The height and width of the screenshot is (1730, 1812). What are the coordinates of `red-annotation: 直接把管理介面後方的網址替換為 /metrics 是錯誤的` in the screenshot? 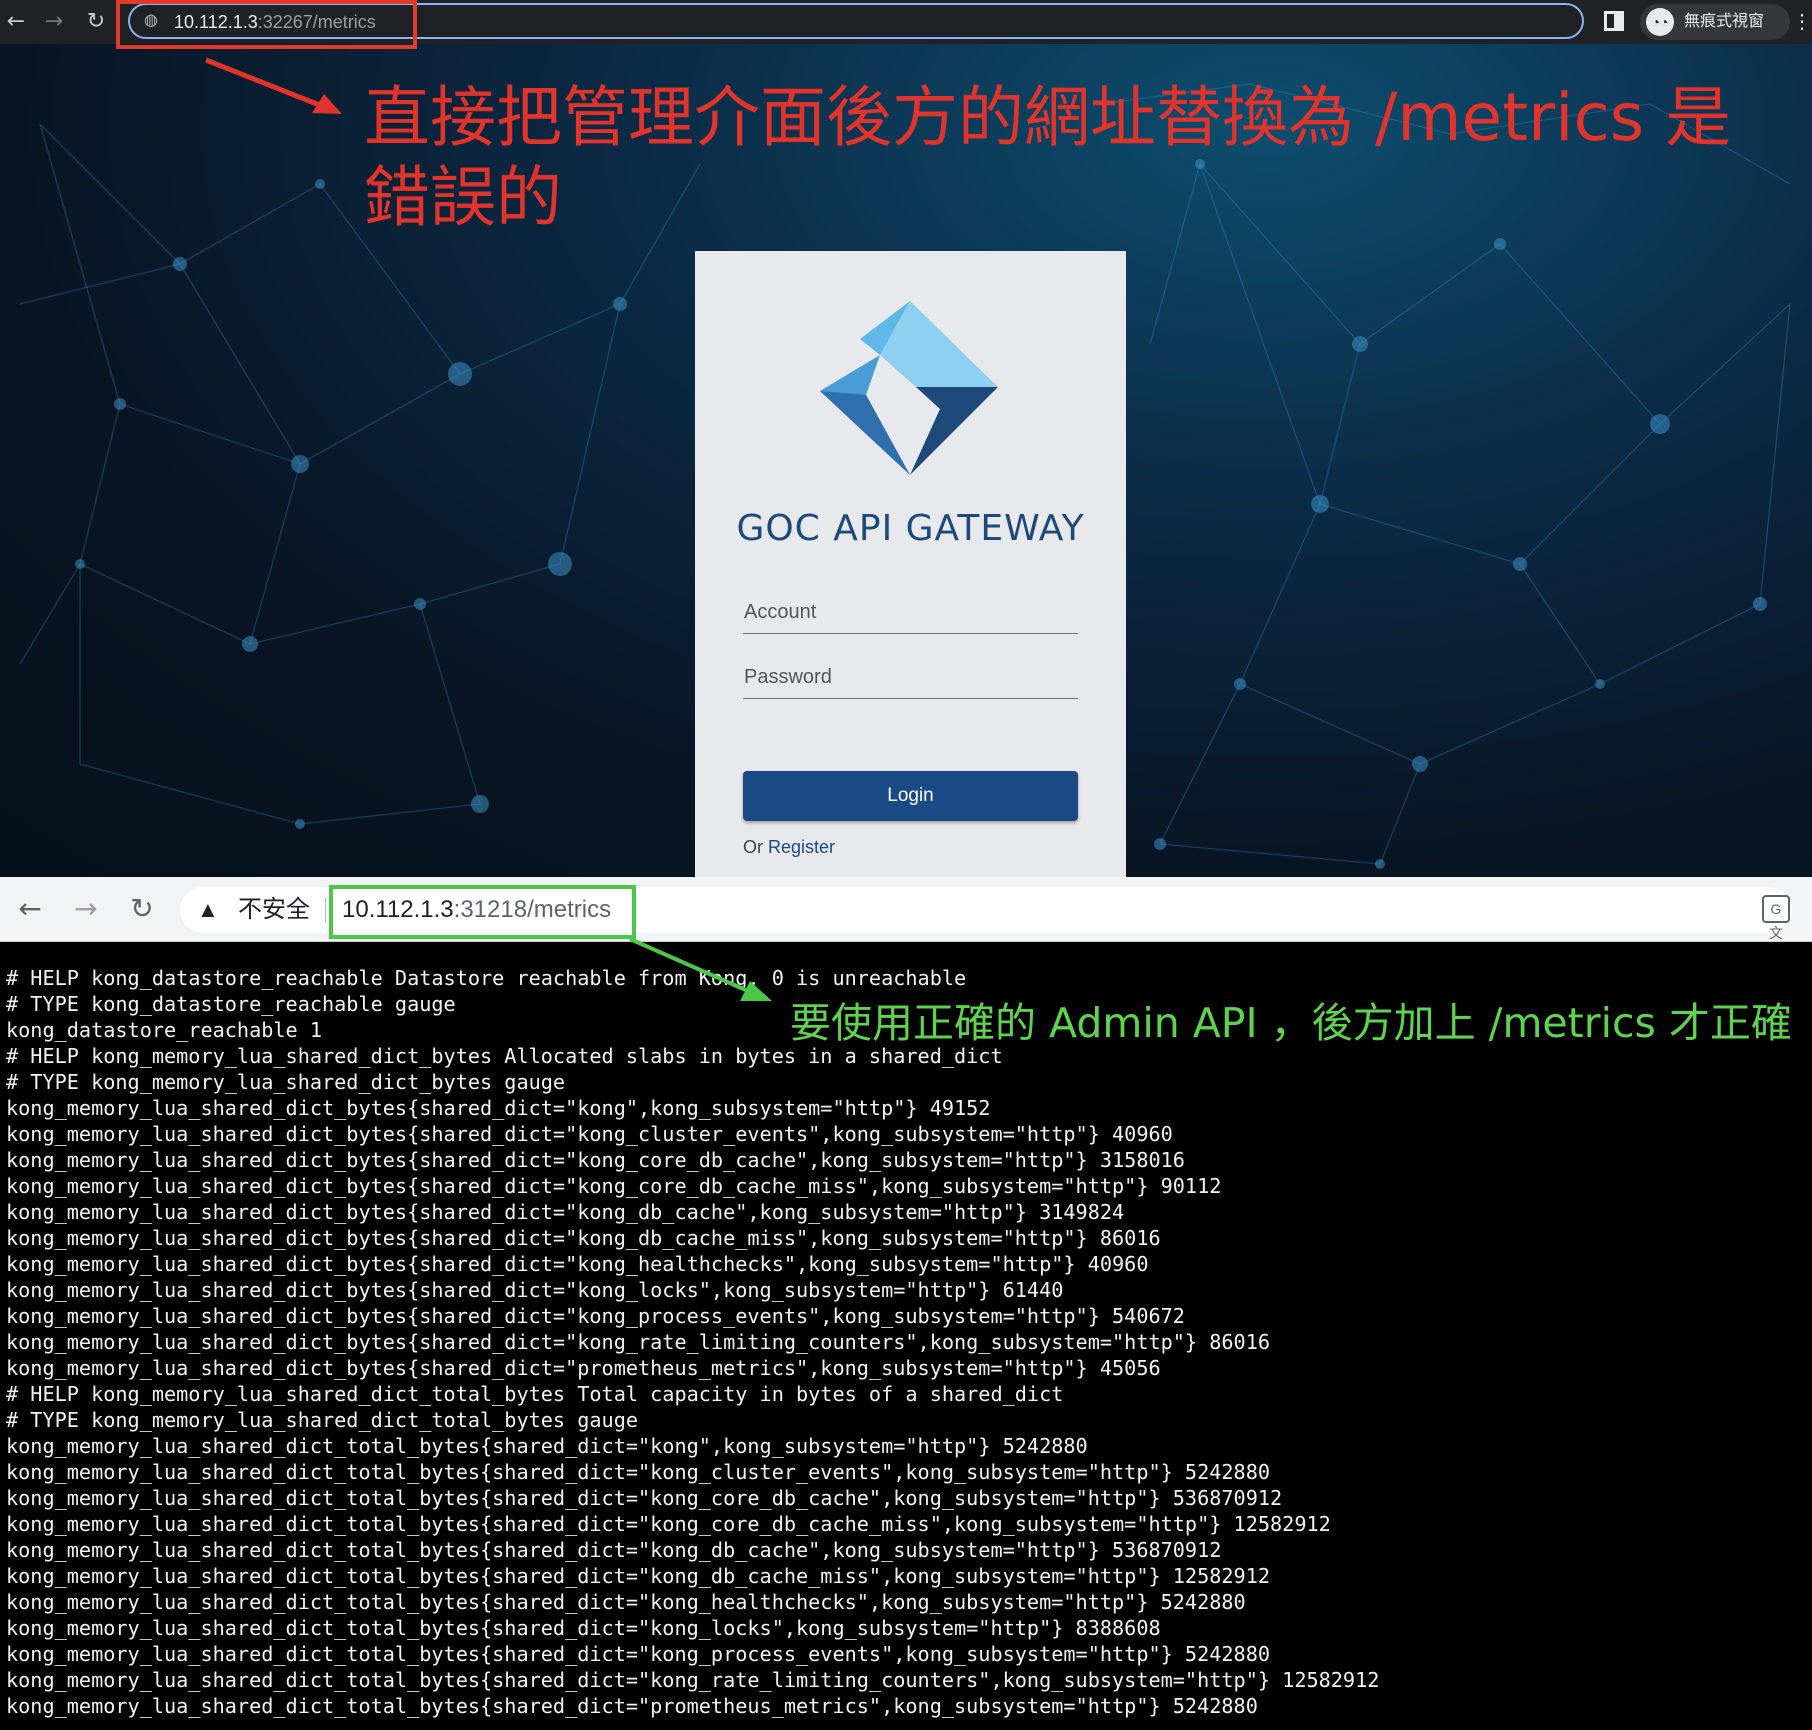 It's located at (1048, 157).